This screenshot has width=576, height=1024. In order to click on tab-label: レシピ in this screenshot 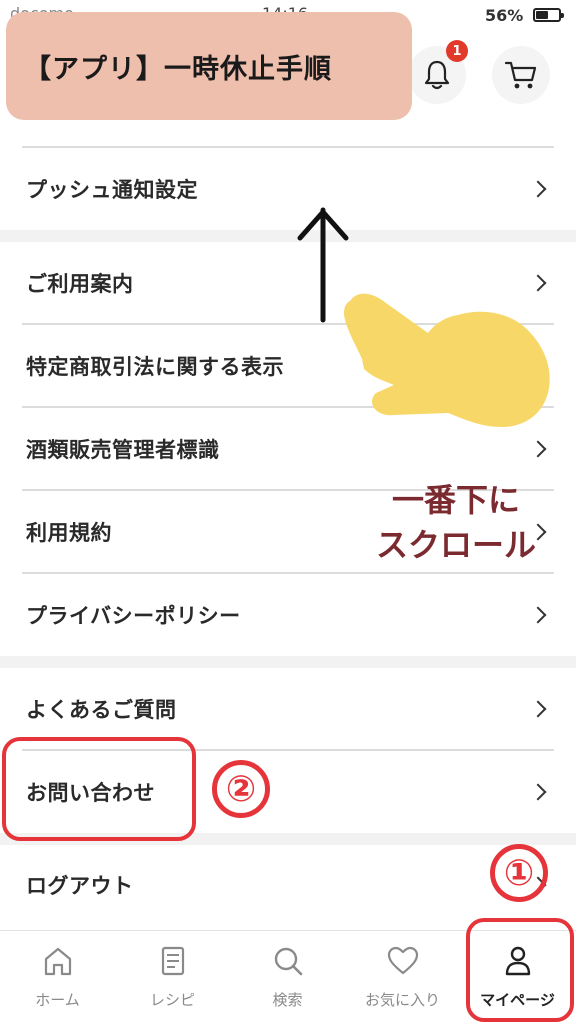, I will do `click(172, 1000)`.